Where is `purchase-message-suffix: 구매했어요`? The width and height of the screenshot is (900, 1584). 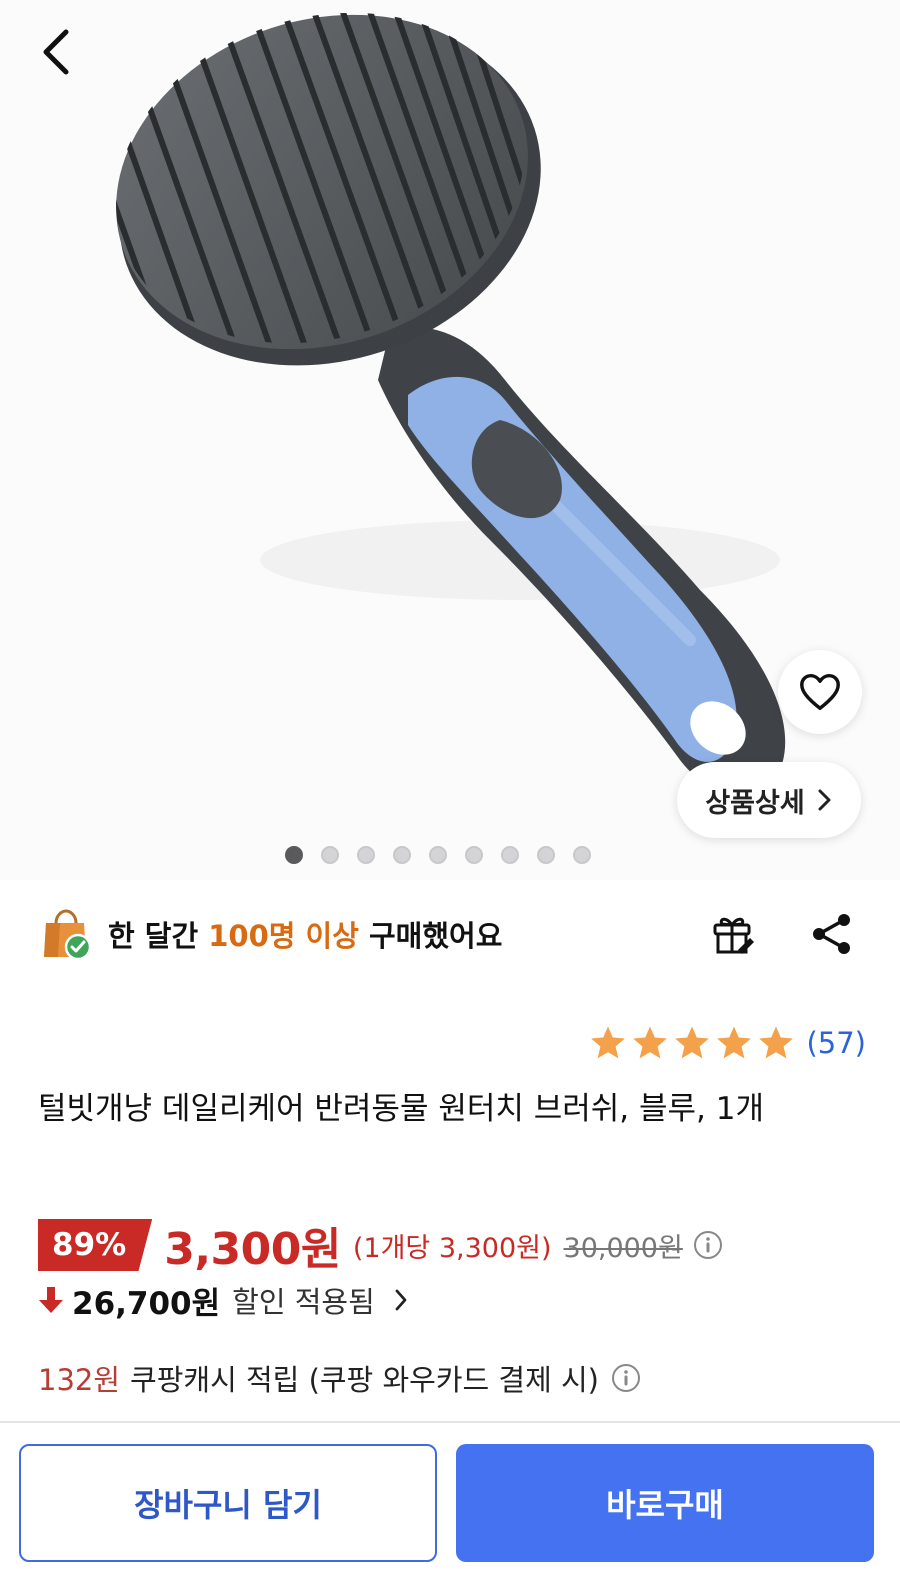 purchase-message-suffix: 구매했어요 is located at coordinates (430, 936).